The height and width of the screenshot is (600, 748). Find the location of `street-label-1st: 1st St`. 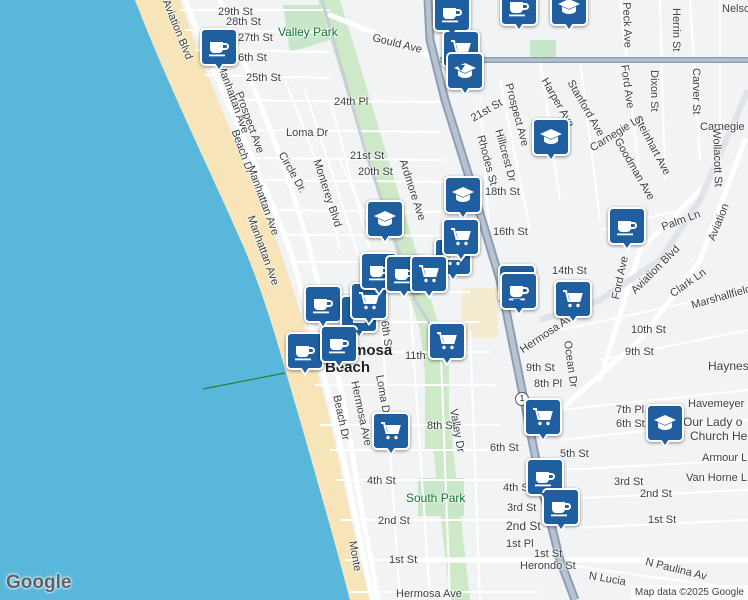

street-label-1st: 1st St is located at coordinates (548, 554).